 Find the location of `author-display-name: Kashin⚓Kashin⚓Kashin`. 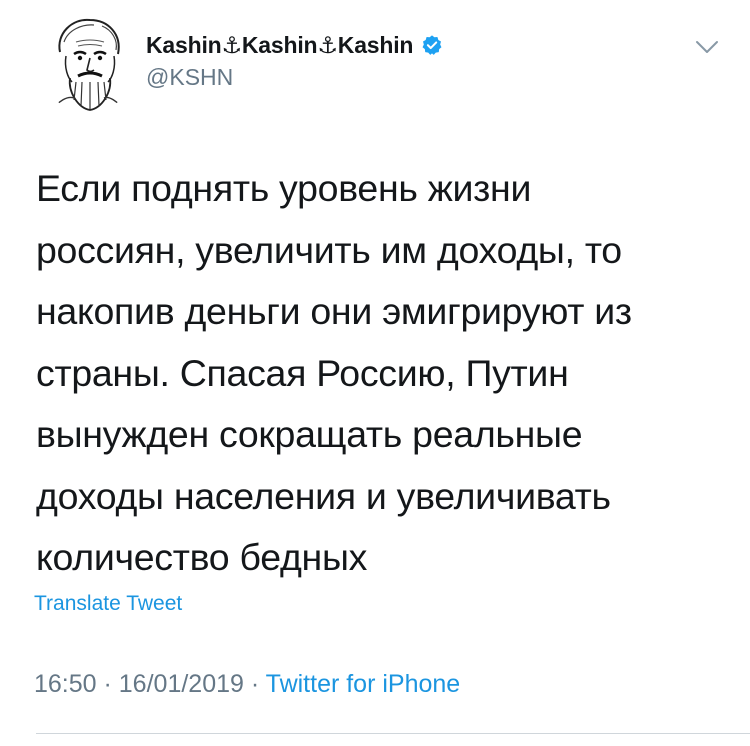

author-display-name: Kashin⚓Kashin⚓Kashin is located at coordinates (279, 45).